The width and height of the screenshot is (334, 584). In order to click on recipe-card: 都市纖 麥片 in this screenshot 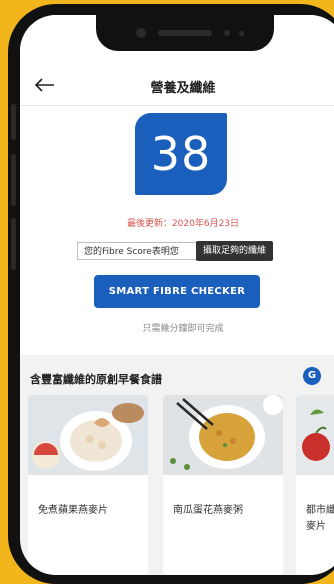, I will do `click(315, 485)`.